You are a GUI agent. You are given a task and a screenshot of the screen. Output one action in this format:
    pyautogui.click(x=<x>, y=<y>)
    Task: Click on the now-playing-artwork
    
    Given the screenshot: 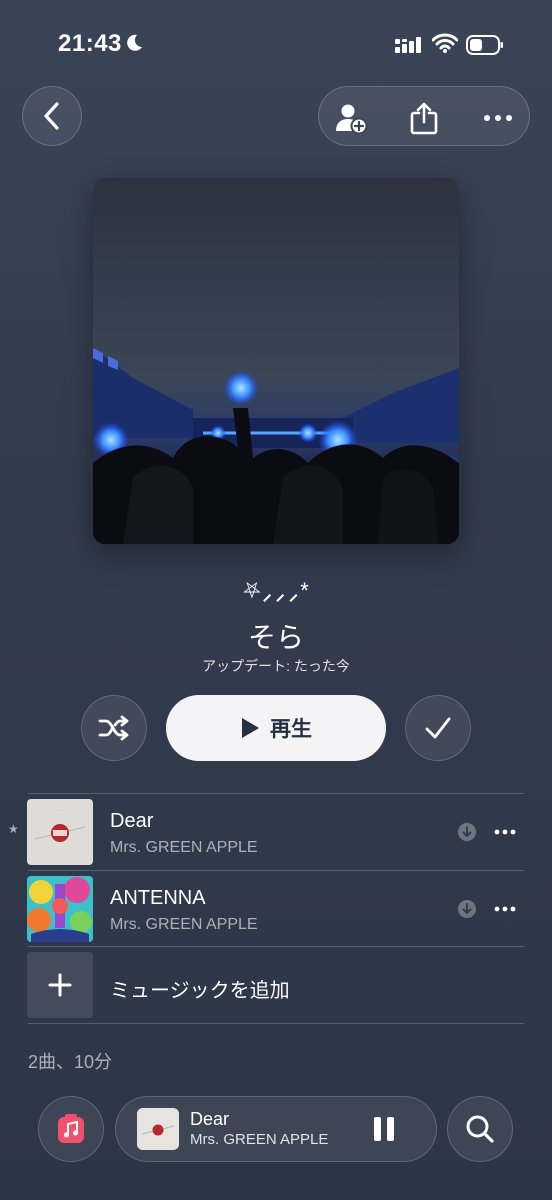 What is the action you would take?
    pyautogui.click(x=158, y=1129)
    